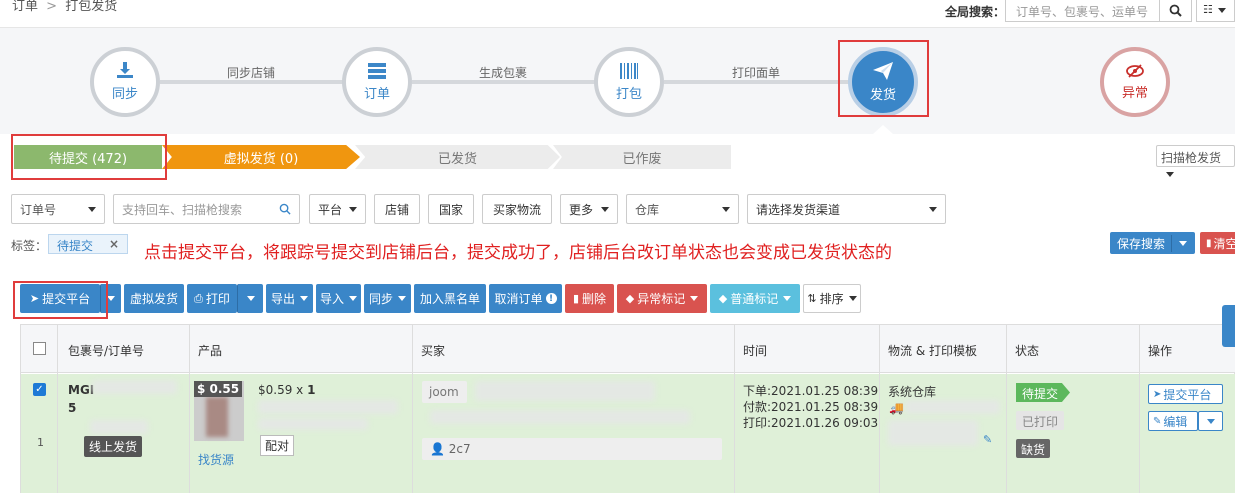  Describe the element at coordinates (212, 298) in the screenshot. I see `print-button: ⎙ 打印` at that location.